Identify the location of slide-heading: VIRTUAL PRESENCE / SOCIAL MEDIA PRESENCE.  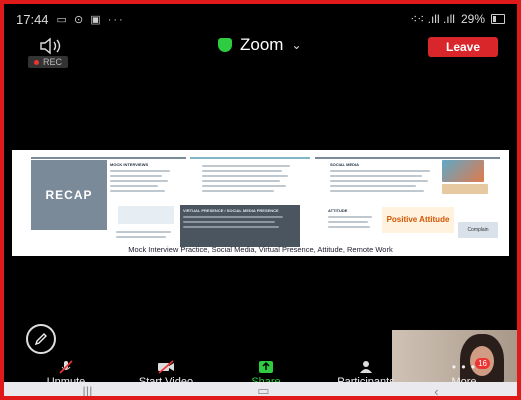
(231, 210).